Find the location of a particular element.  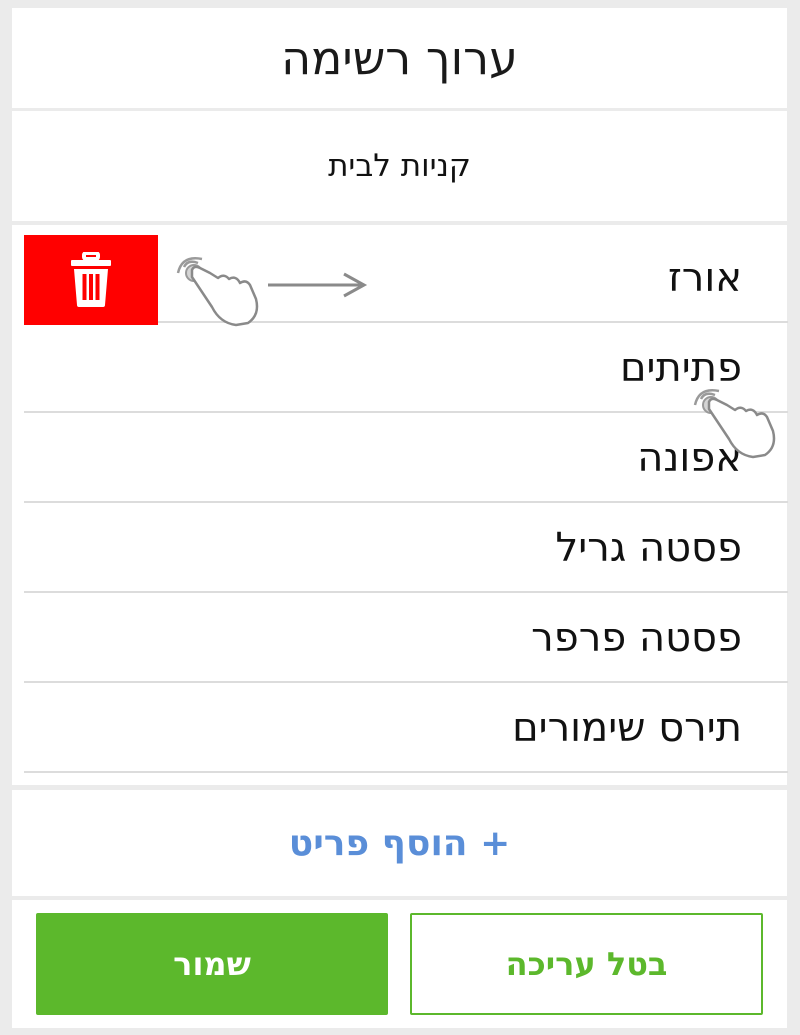

item-label: פסטה גריל is located at coordinates (648, 548).